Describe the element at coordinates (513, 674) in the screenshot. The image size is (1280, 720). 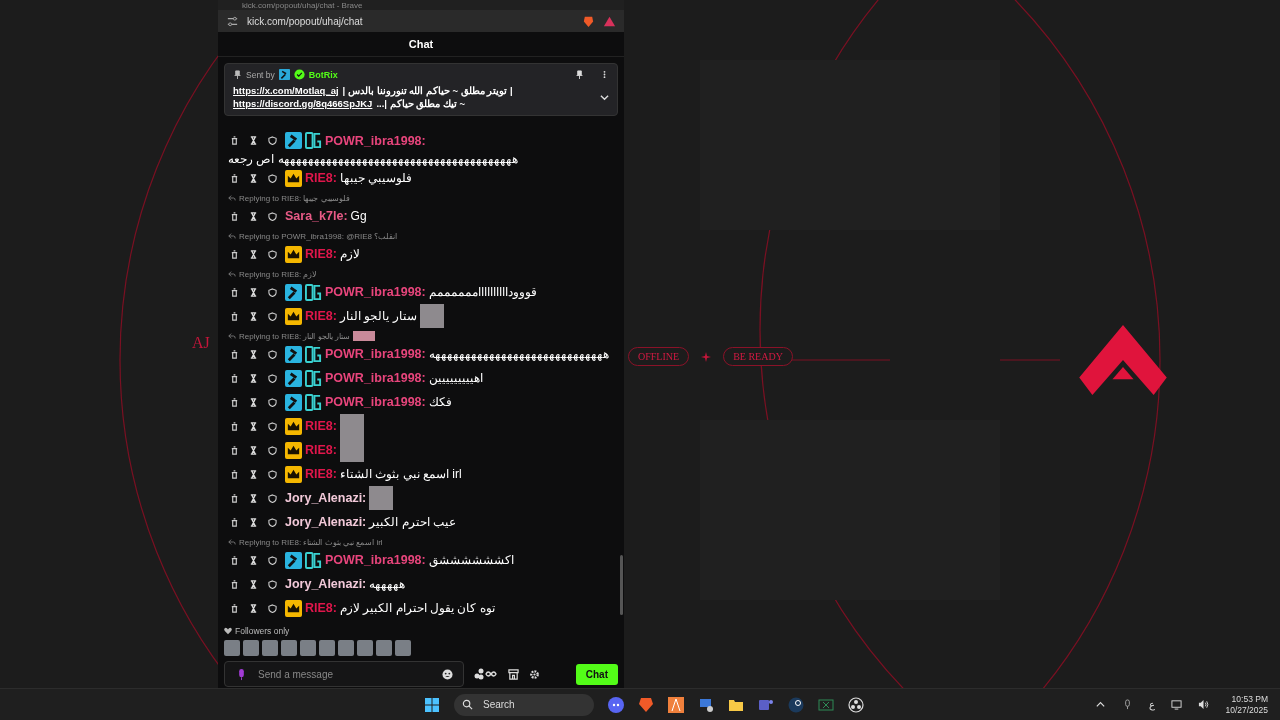
I see `store-icon` at that location.